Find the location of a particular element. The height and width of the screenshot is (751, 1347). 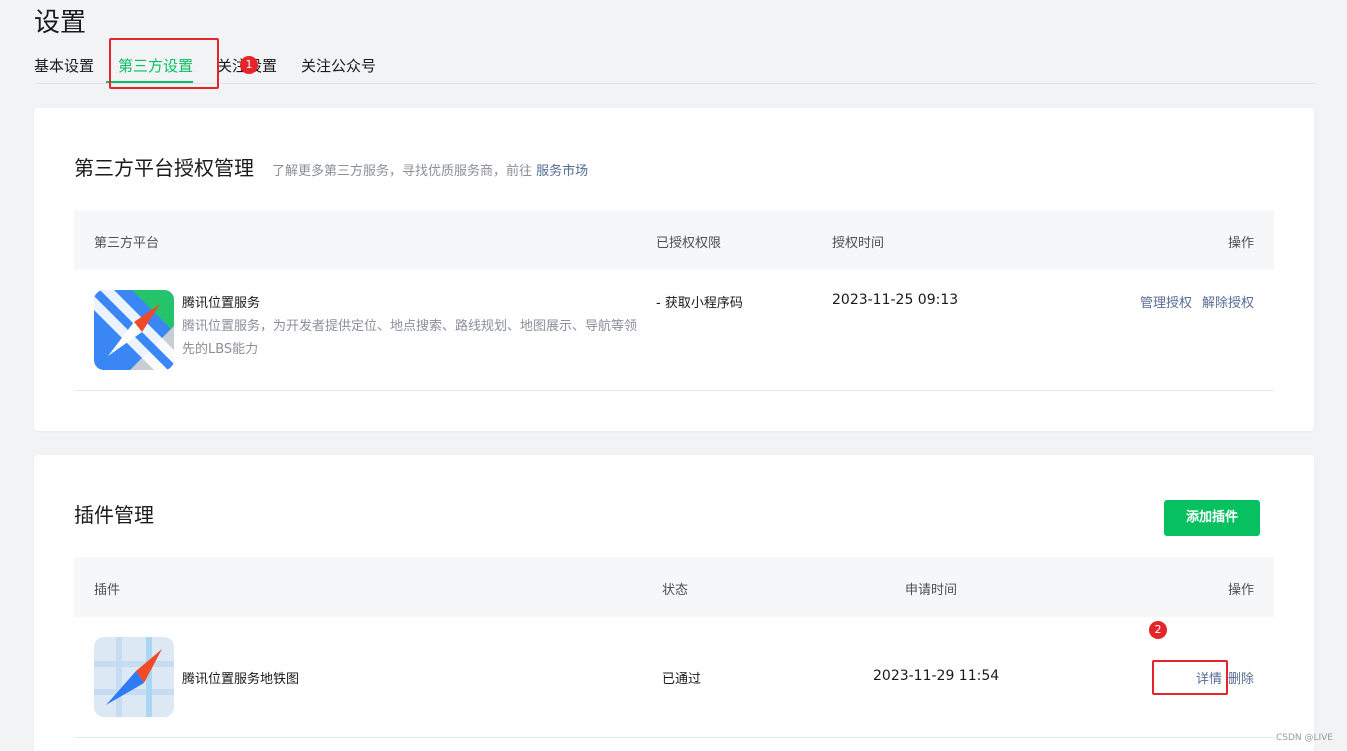

col-auth-time: 授权时间 is located at coordinates (858, 243).